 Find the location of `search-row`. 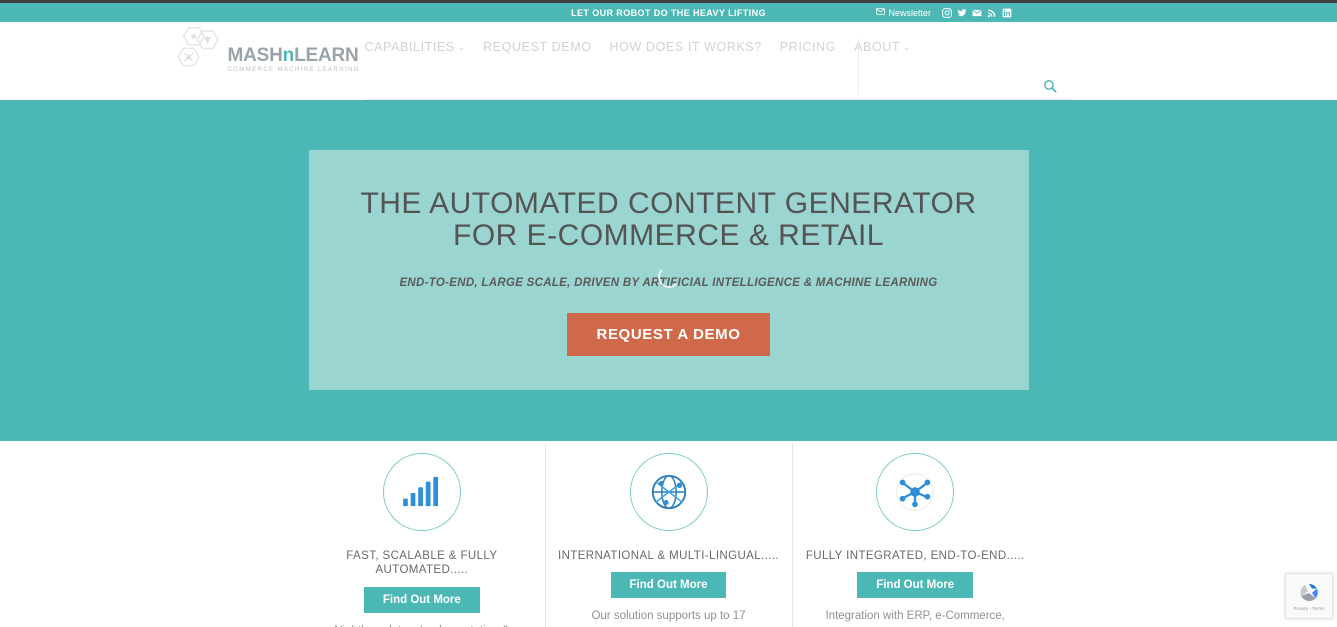

search-row is located at coordinates (718, 86).